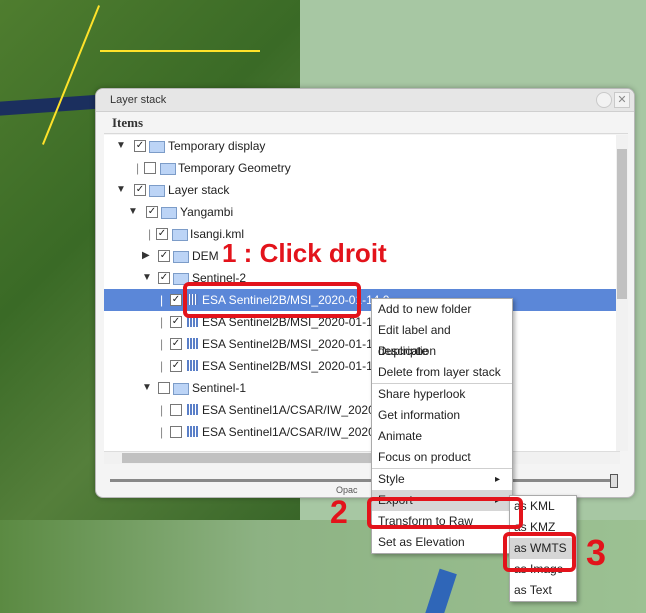  Describe the element at coordinates (539, 552) in the screenshot. I see `highlight-step3` at that location.